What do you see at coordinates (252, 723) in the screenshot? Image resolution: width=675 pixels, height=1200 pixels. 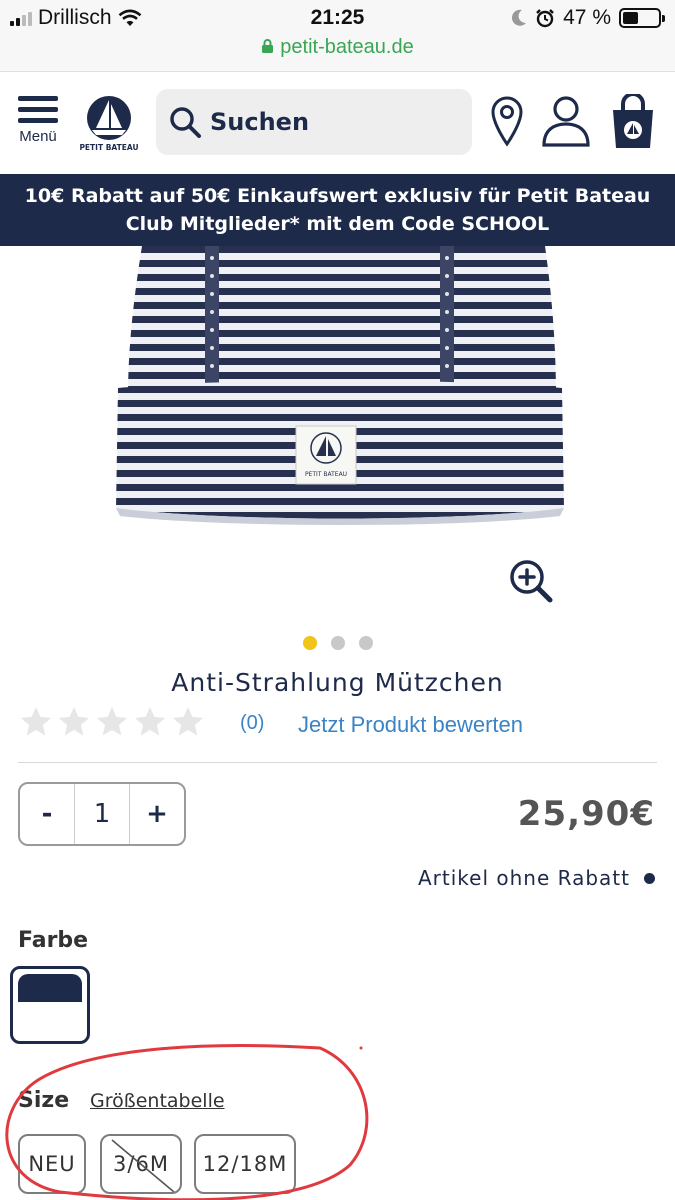 I see `rating-count: (0)` at bounding box center [252, 723].